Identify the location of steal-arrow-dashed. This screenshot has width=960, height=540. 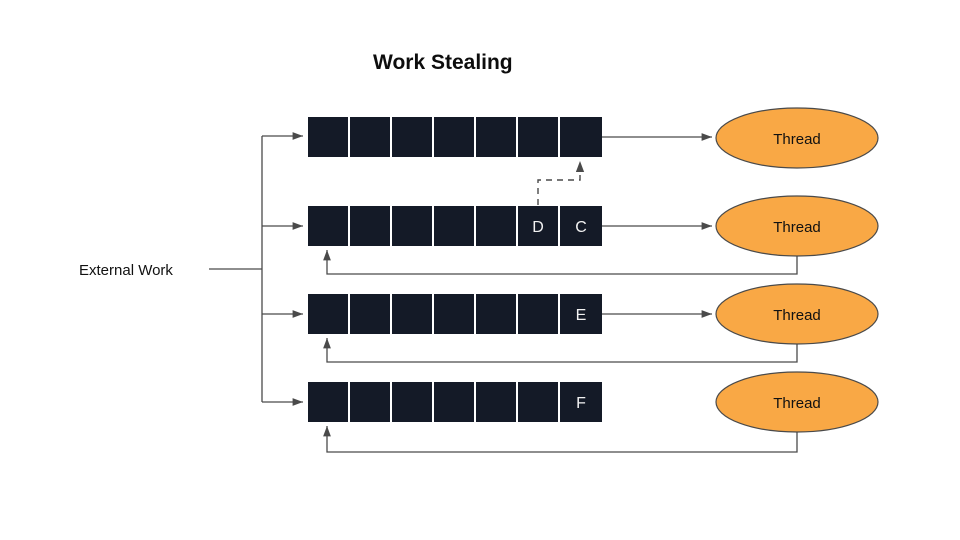
(561, 183).